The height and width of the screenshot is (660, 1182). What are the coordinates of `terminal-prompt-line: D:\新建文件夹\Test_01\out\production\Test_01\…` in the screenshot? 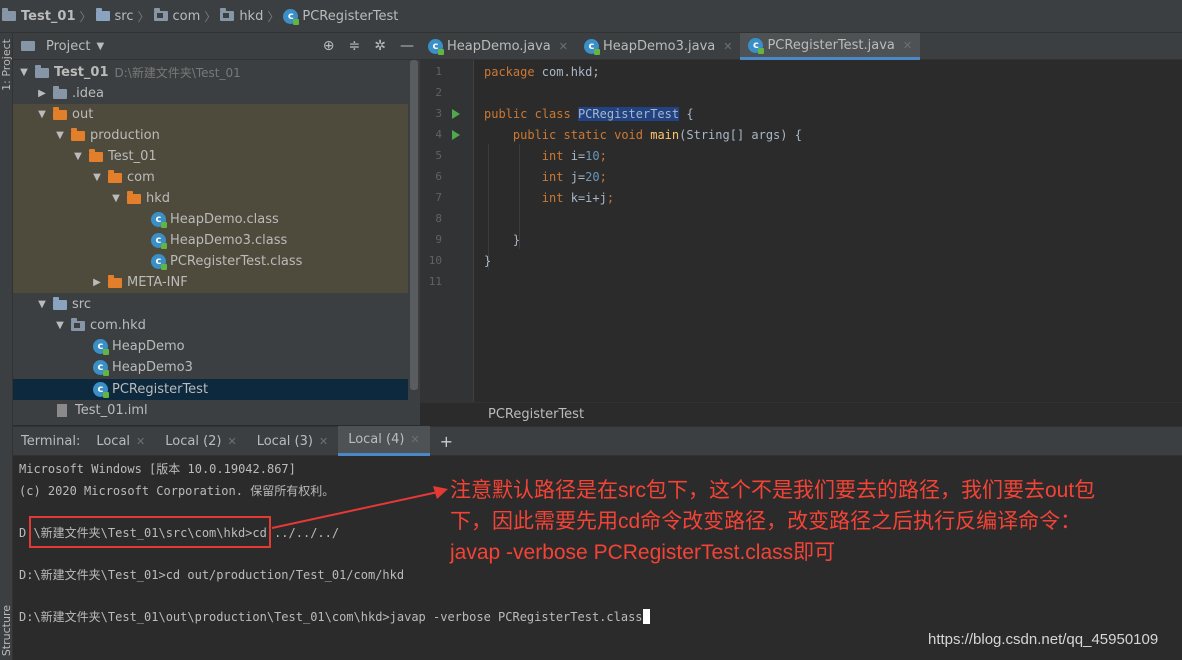 It's located at (334, 616).